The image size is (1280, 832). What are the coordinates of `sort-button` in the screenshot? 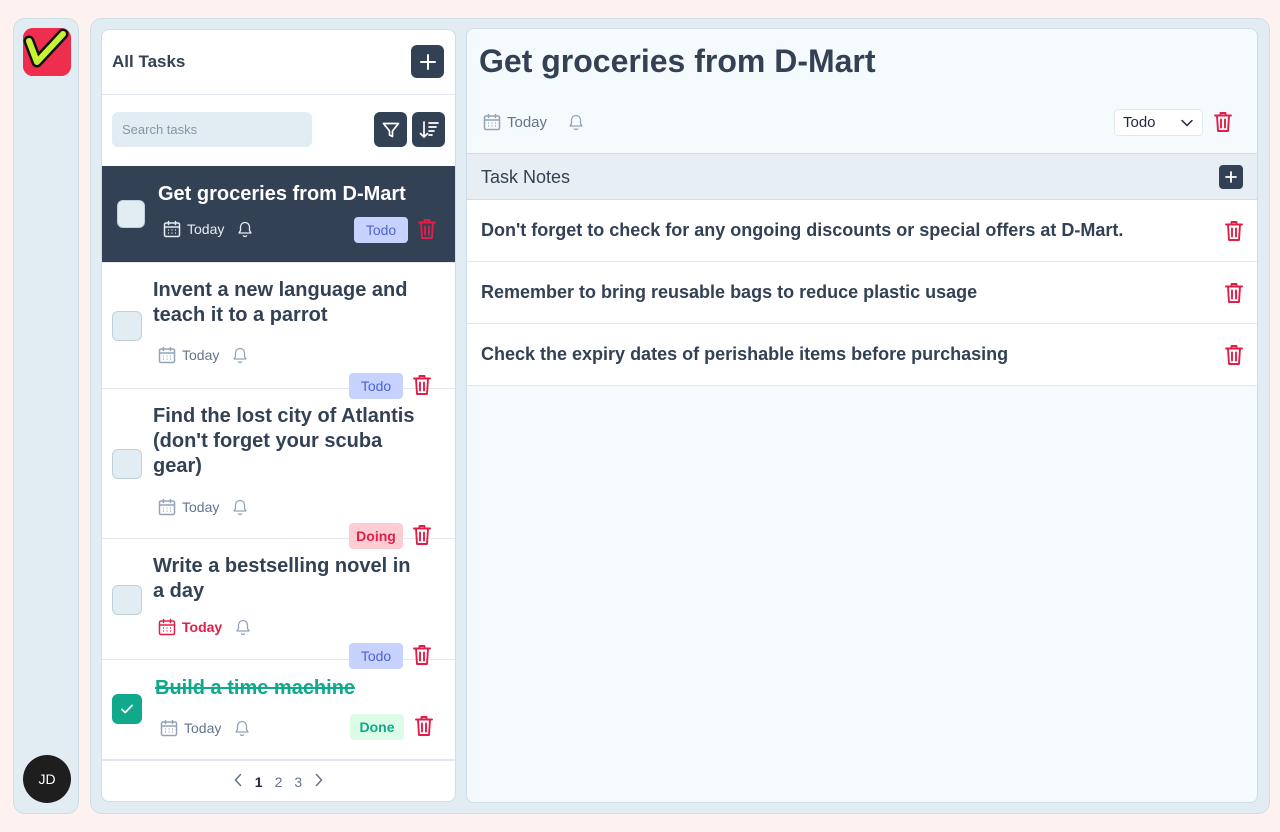 It's located at (428, 129).